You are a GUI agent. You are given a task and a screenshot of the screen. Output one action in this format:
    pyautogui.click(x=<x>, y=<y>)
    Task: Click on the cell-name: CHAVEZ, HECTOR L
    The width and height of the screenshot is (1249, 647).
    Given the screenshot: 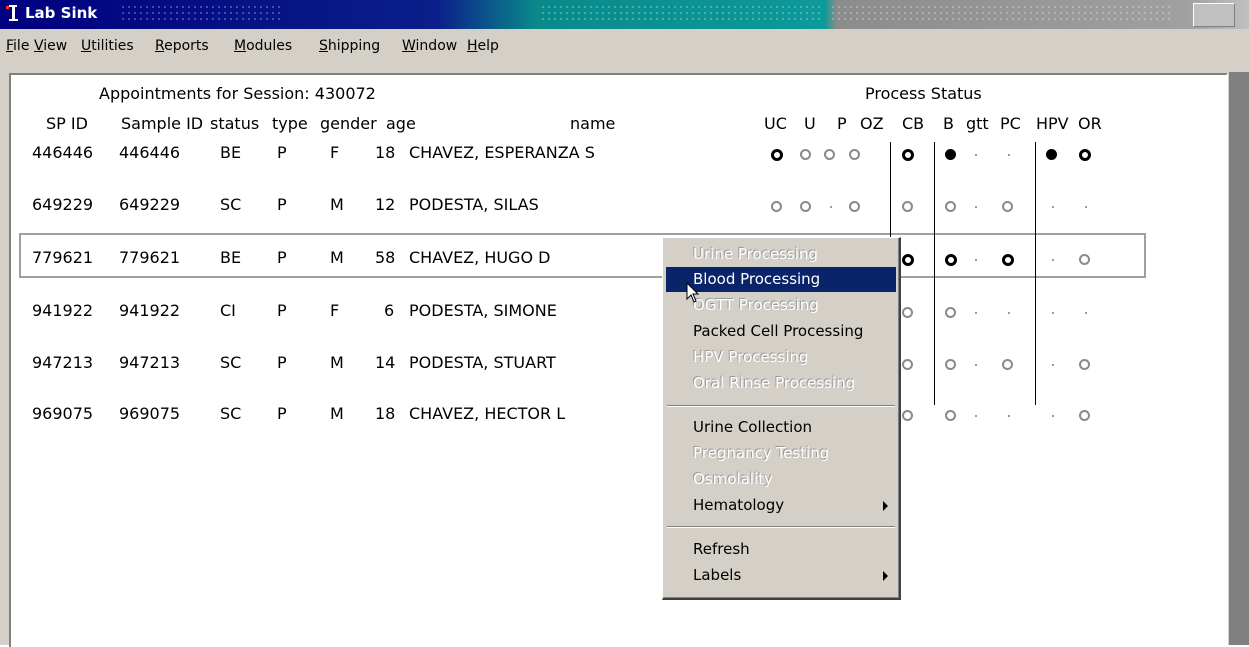 What is the action you would take?
    pyautogui.click(x=487, y=413)
    